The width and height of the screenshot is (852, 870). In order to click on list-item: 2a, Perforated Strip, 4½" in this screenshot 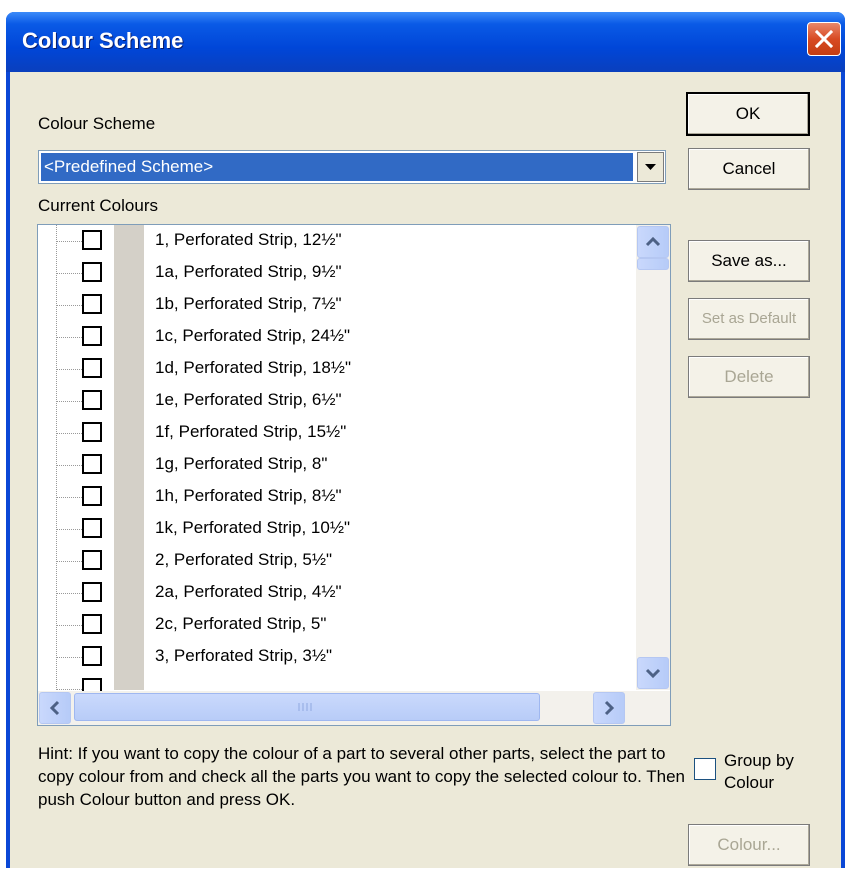, I will do `click(334, 593)`.